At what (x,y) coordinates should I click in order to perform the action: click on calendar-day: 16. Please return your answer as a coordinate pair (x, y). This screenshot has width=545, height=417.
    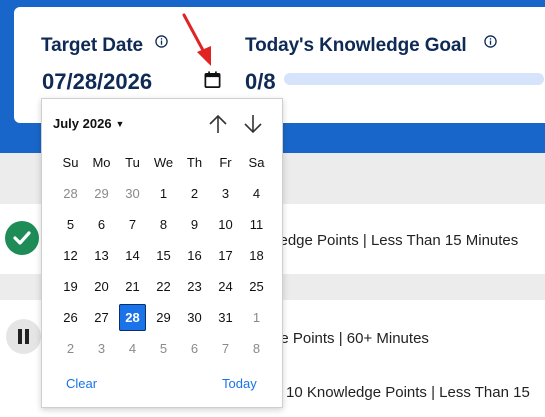
    Looking at the image, I should click on (194, 255).